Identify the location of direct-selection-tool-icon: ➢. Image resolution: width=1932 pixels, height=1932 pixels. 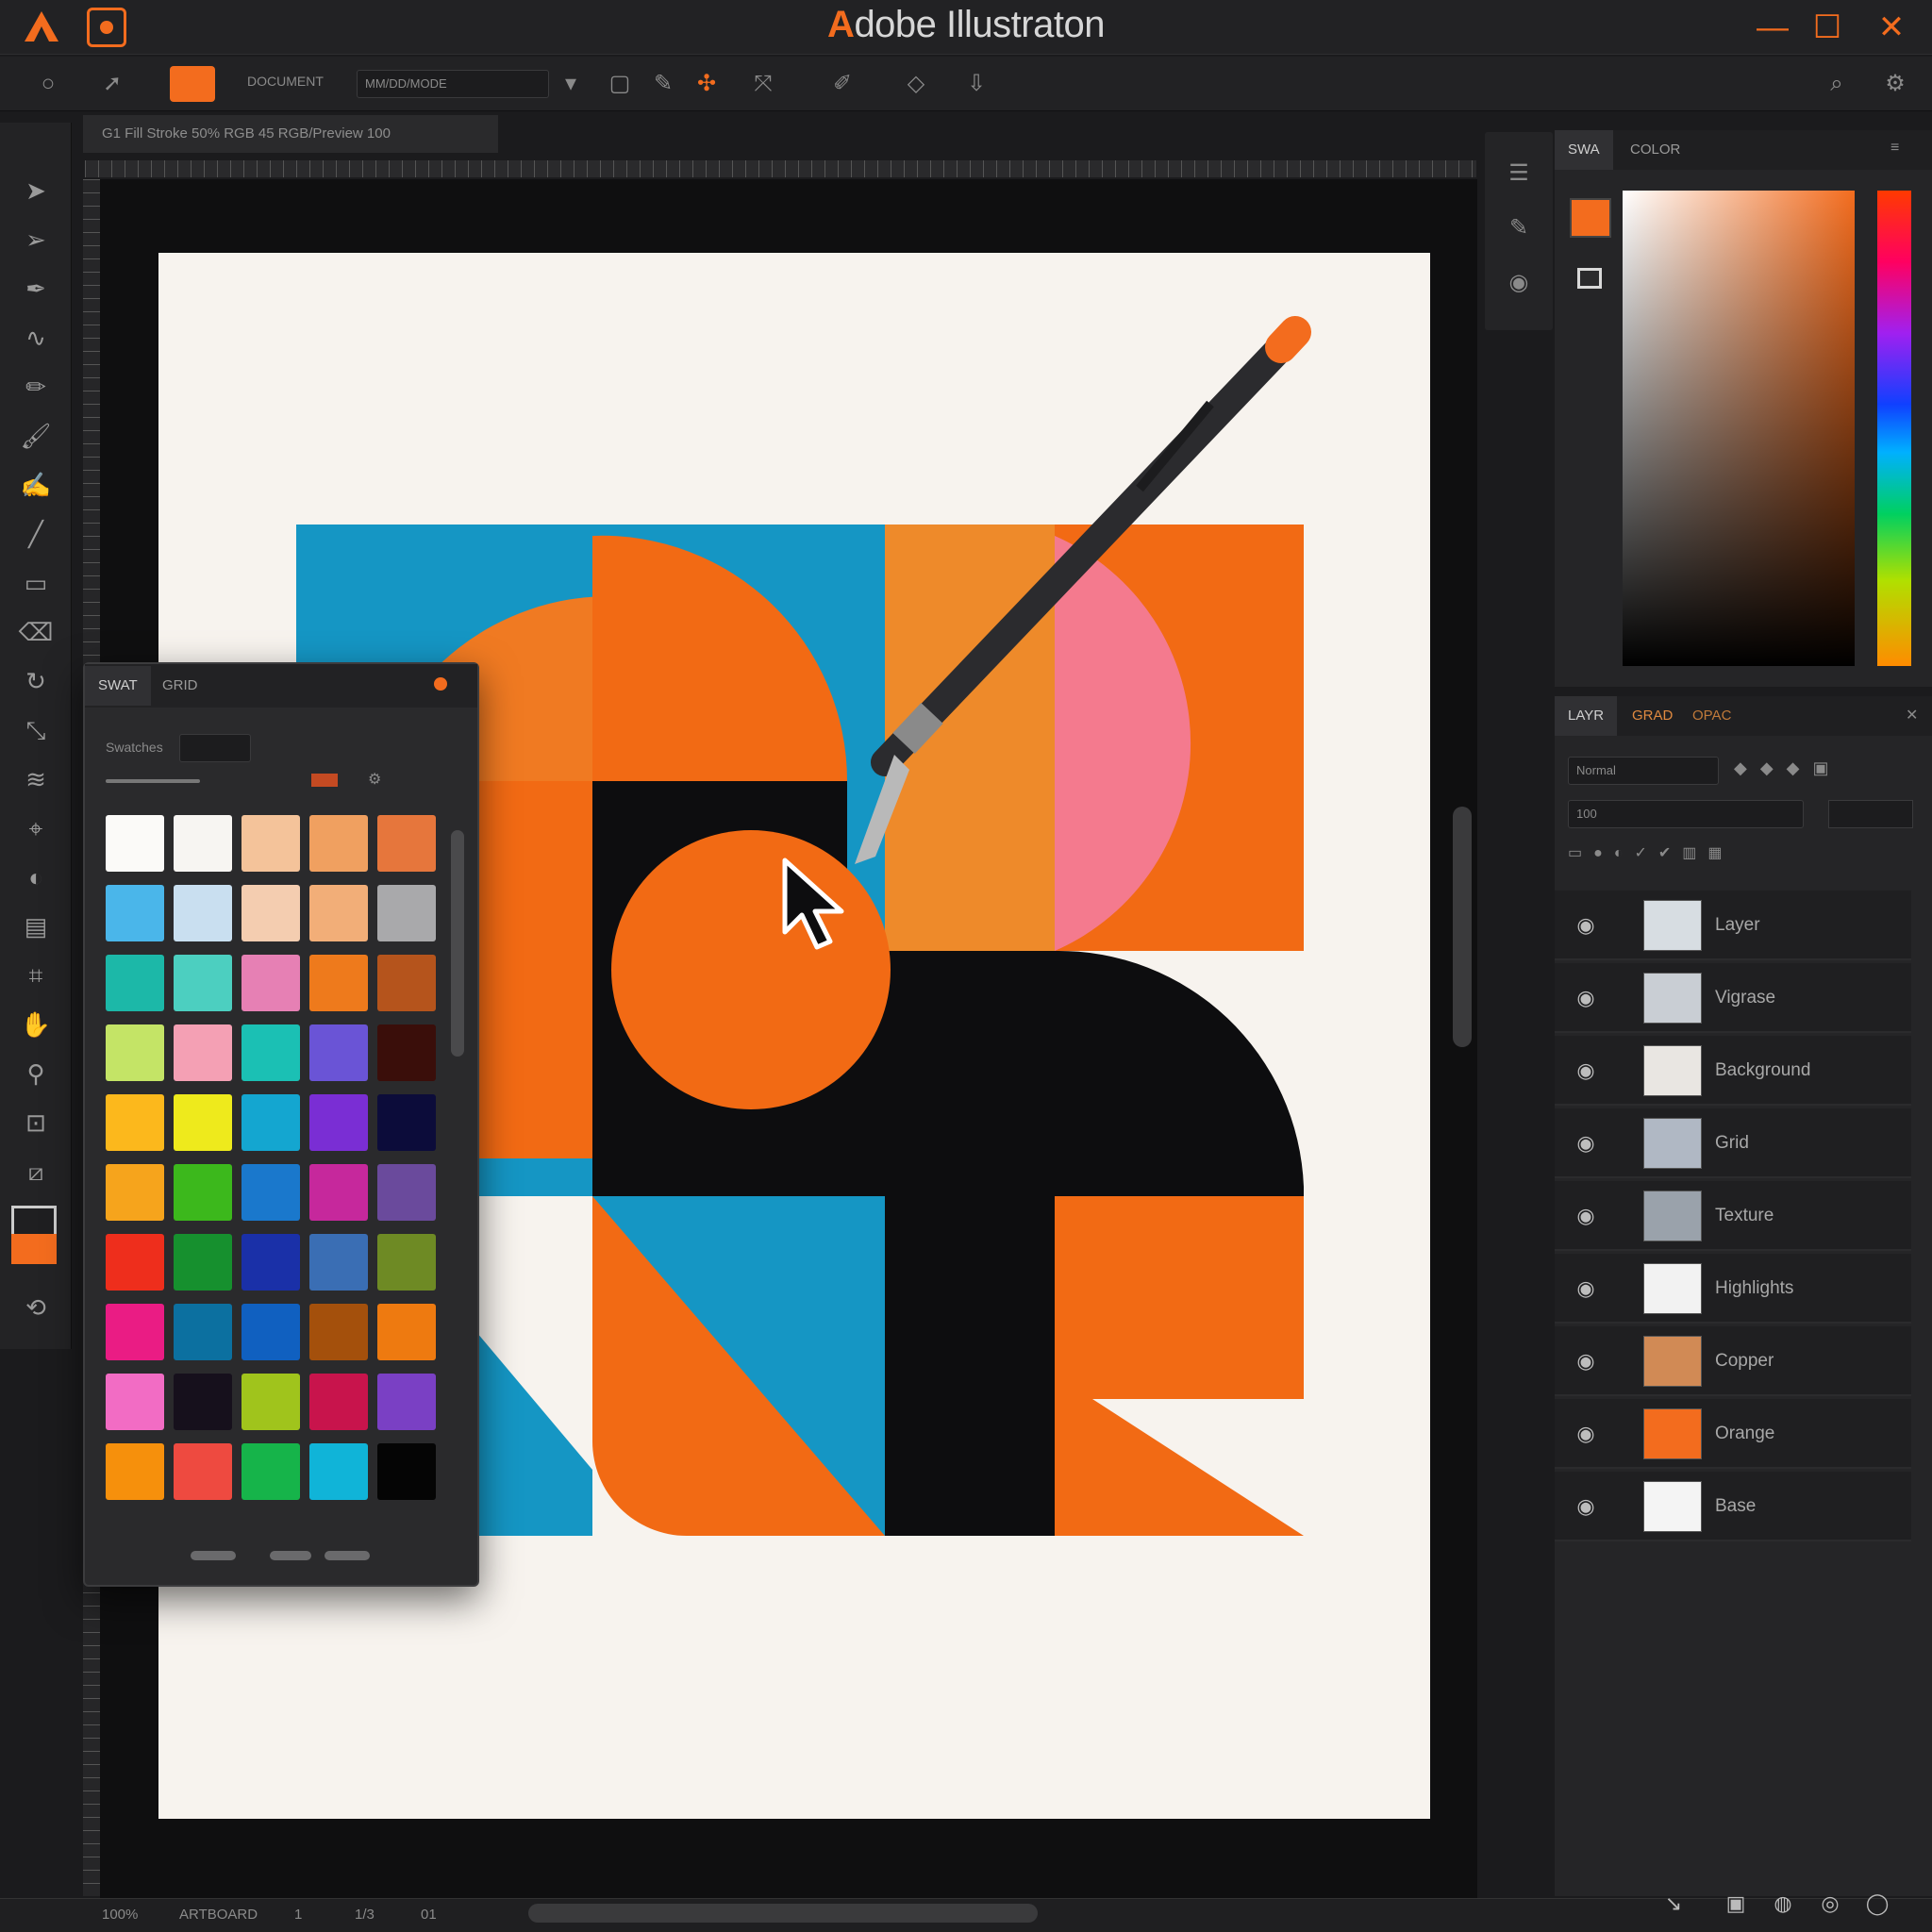
(36, 239).